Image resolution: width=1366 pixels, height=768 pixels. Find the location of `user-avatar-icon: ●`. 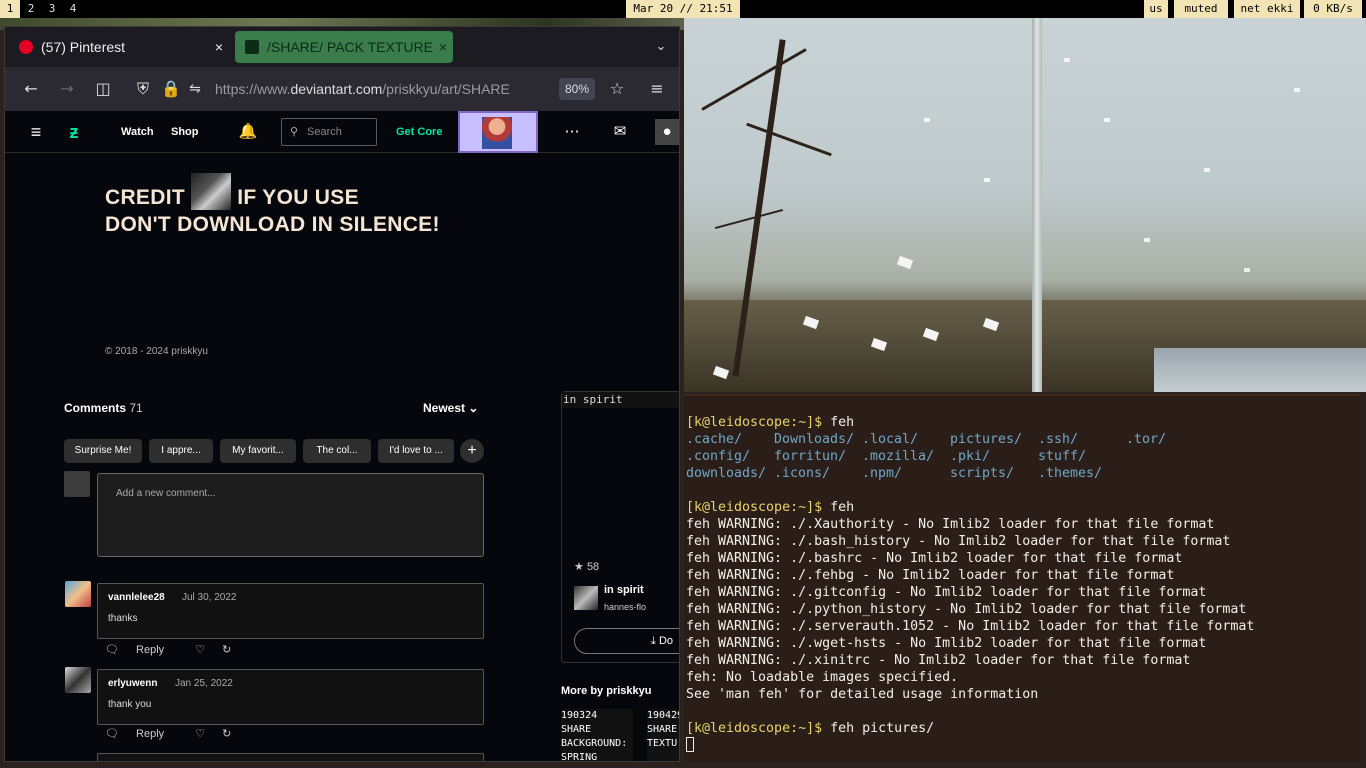

user-avatar-icon: ● is located at coordinates (667, 132).